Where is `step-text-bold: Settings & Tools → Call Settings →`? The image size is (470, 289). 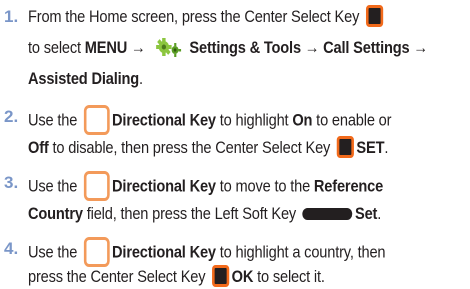 step-text-bold: Settings & Tools → Call Settings → is located at coordinates (306, 47).